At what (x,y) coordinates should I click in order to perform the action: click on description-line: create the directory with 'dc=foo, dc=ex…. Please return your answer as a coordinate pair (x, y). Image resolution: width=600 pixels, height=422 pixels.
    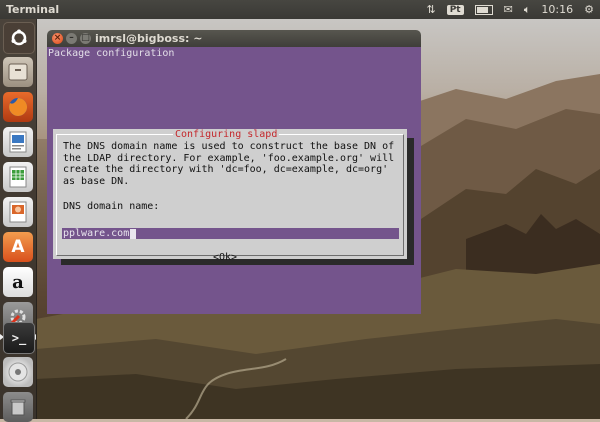
    Looking at the image, I should click on (226, 170).